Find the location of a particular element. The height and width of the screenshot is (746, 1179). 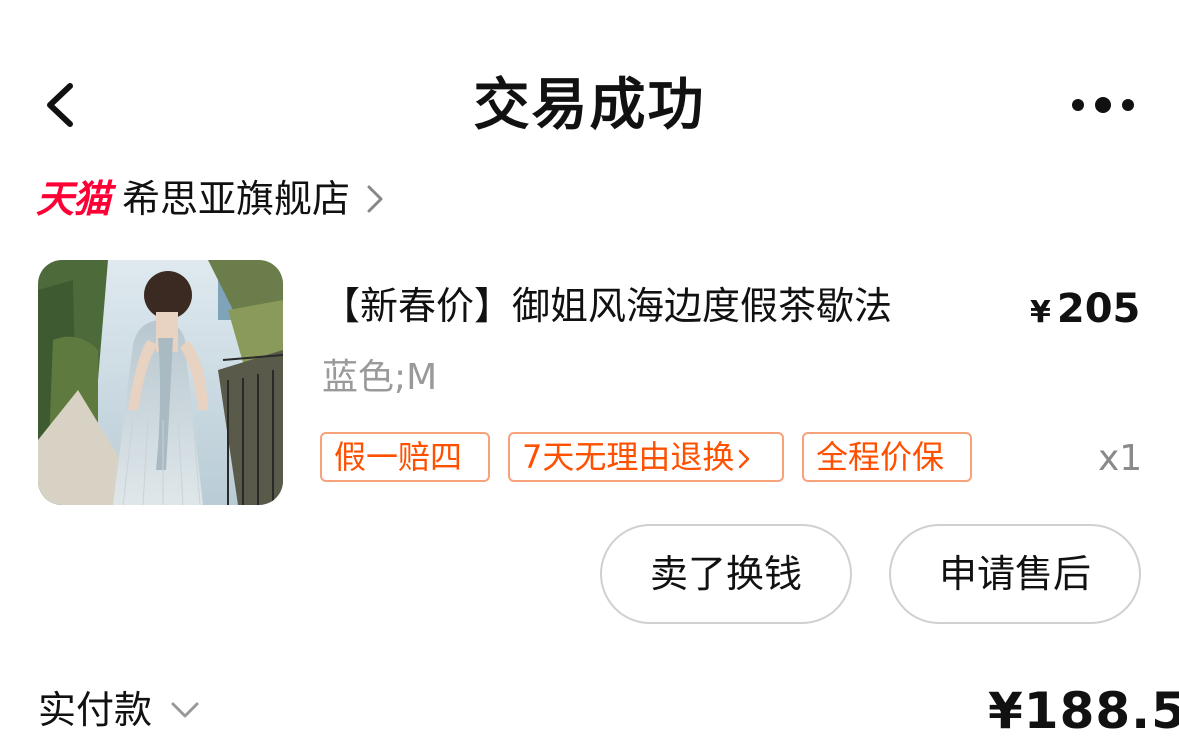

product-title: 【新春价】御姐风海边度假茶歇法 is located at coordinates (607, 306).